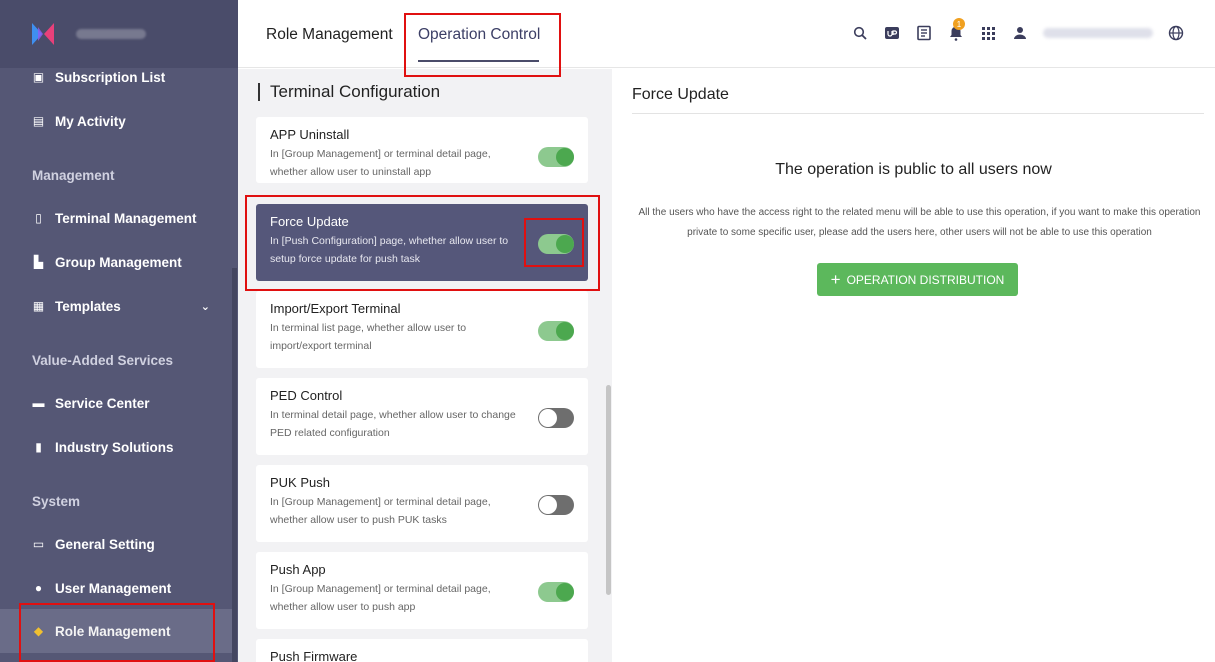 The height and width of the screenshot is (662, 1215). I want to click on templates-icon: ▦, so click(38, 306).